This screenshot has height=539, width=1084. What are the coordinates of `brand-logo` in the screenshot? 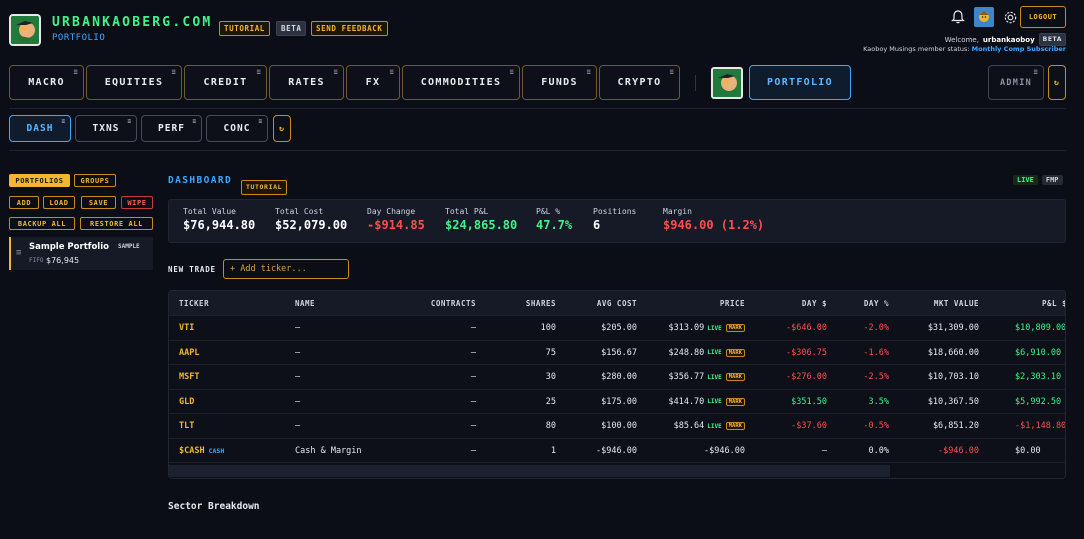 It's located at (25, 30).